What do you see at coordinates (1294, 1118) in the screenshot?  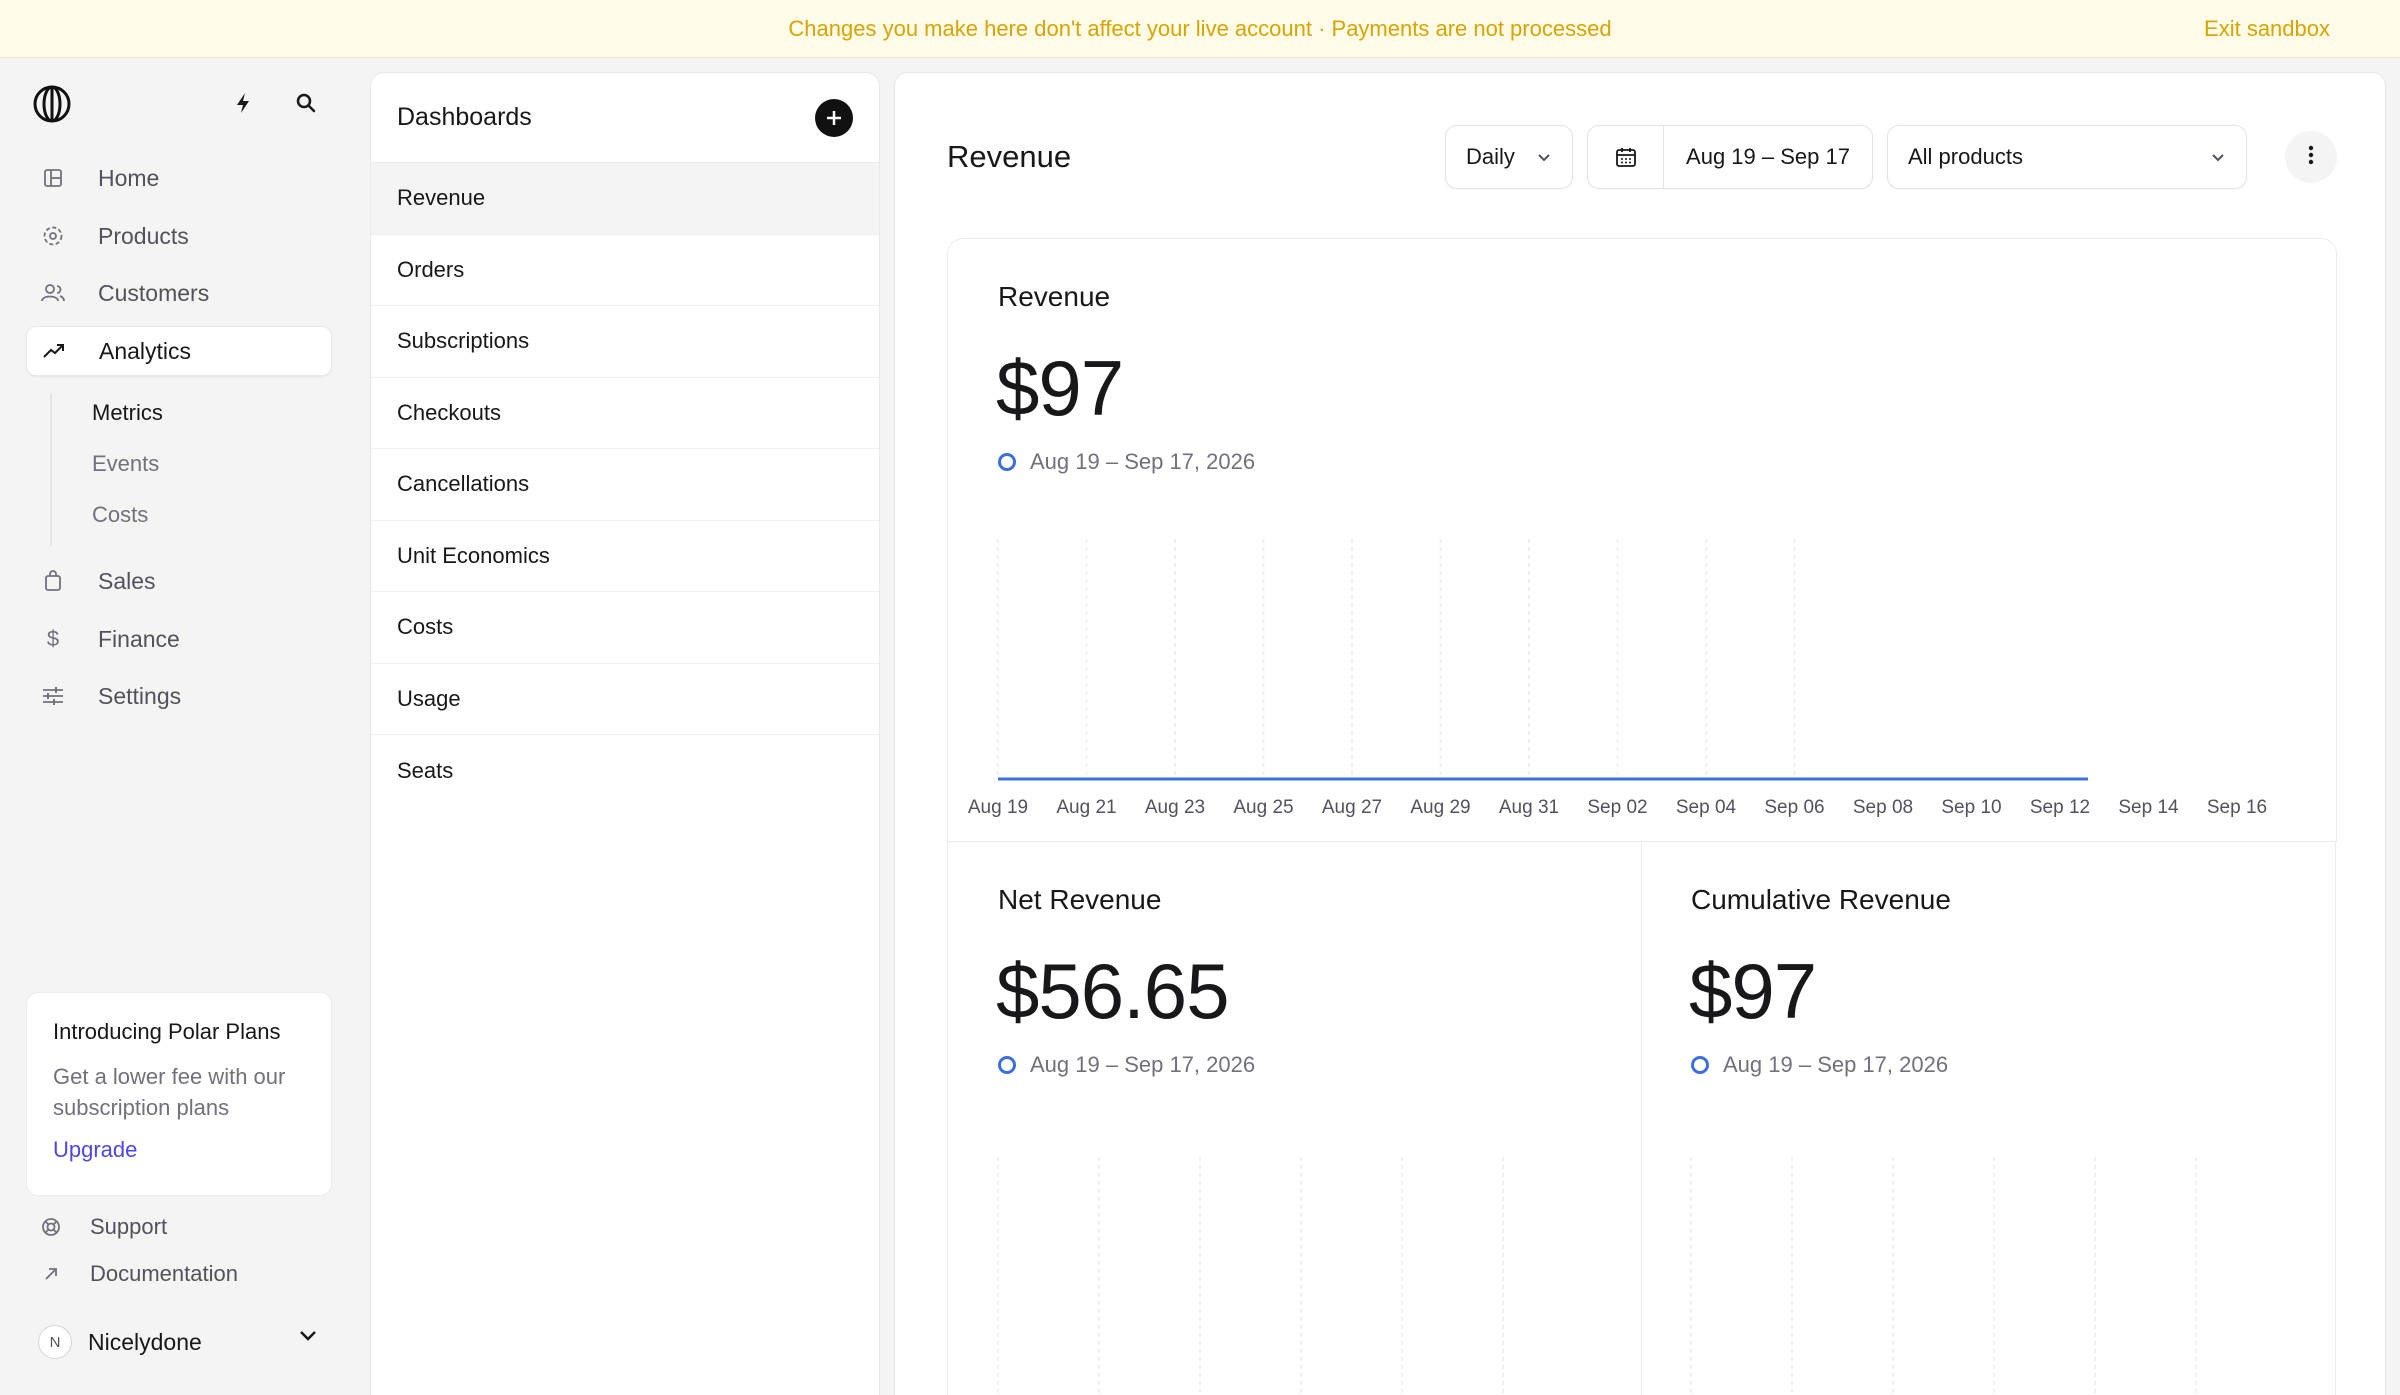 I see `net-revenue-card: Net Revenue $56.65 Aug 19 – Sep 17, 2026` at bounding box center [1294, 1118].